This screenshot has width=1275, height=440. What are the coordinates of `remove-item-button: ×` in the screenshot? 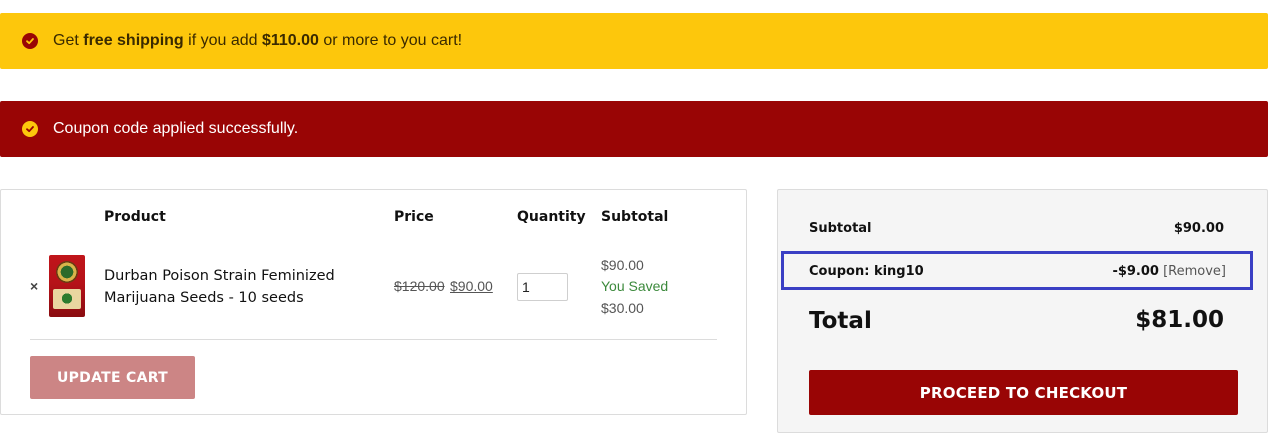 It's located at (34, 286).